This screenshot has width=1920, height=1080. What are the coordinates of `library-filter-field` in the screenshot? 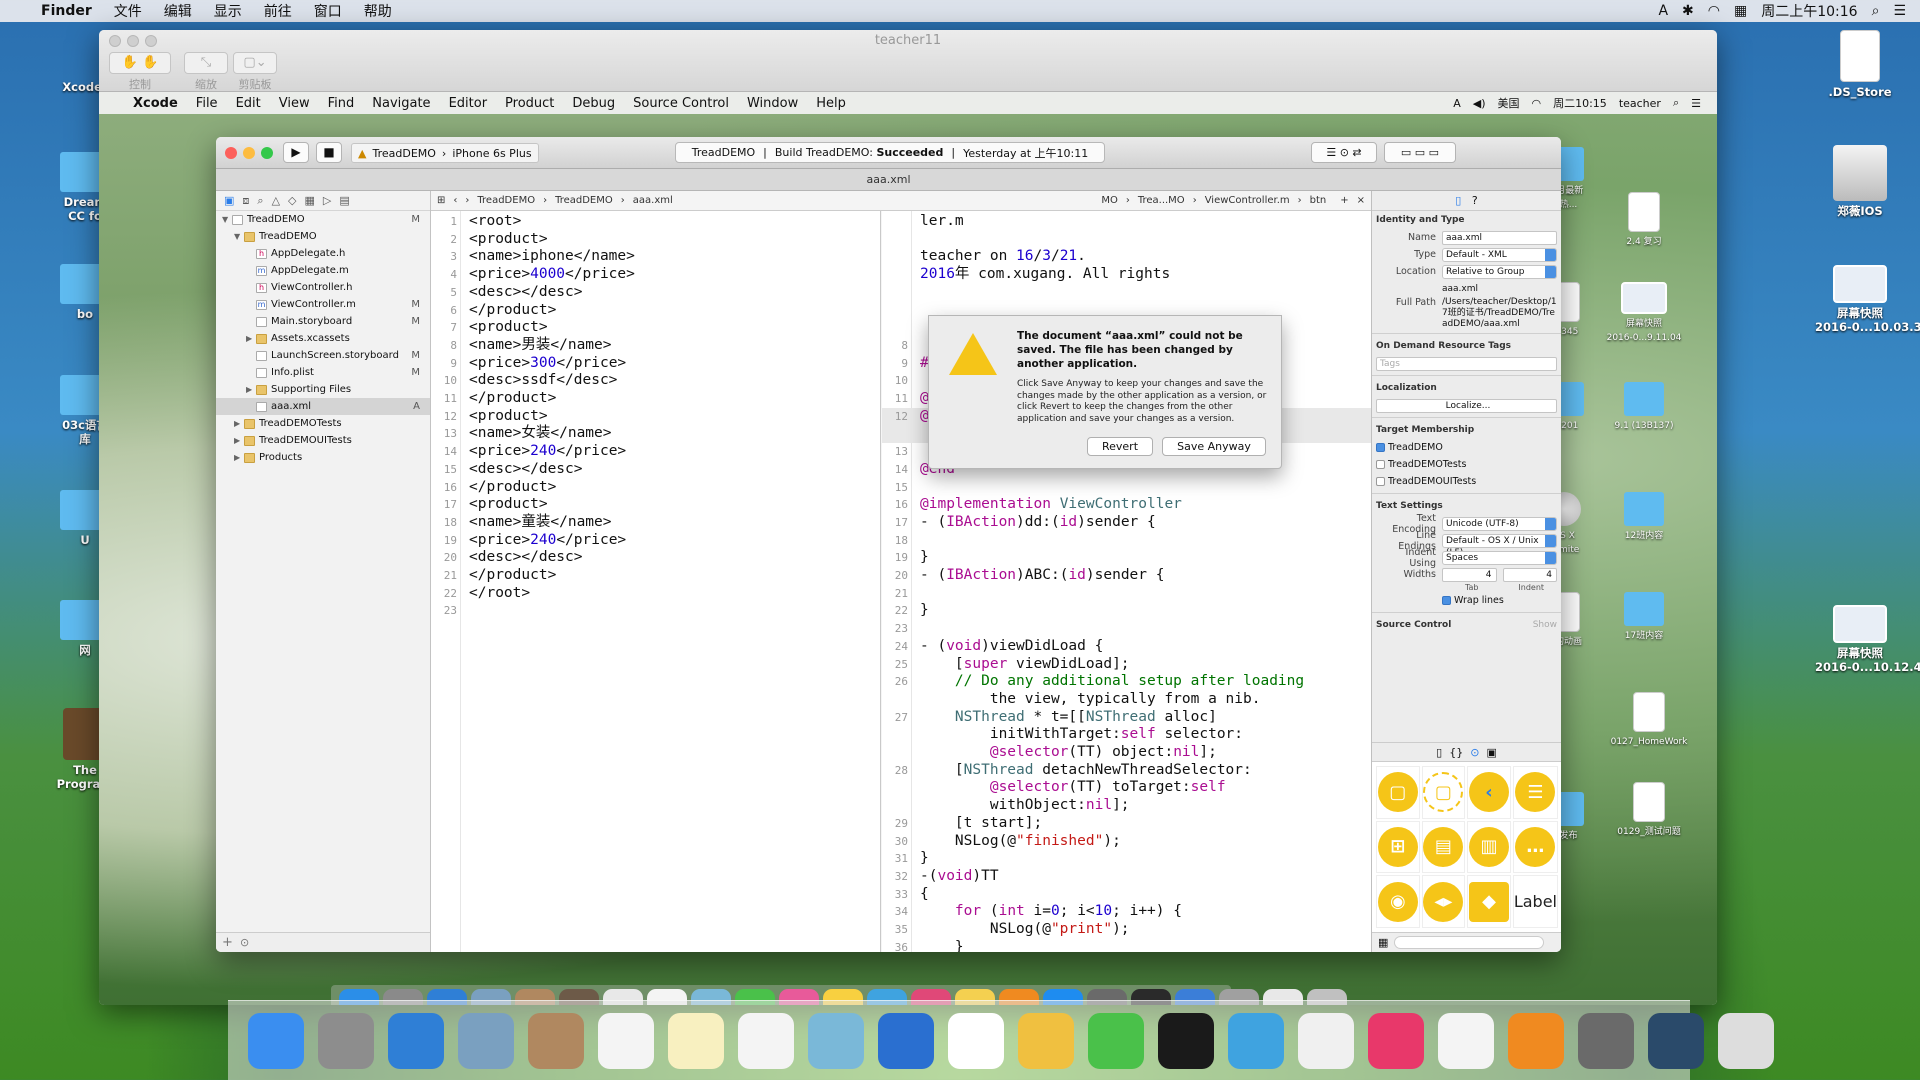 It's located at (1469, 942).